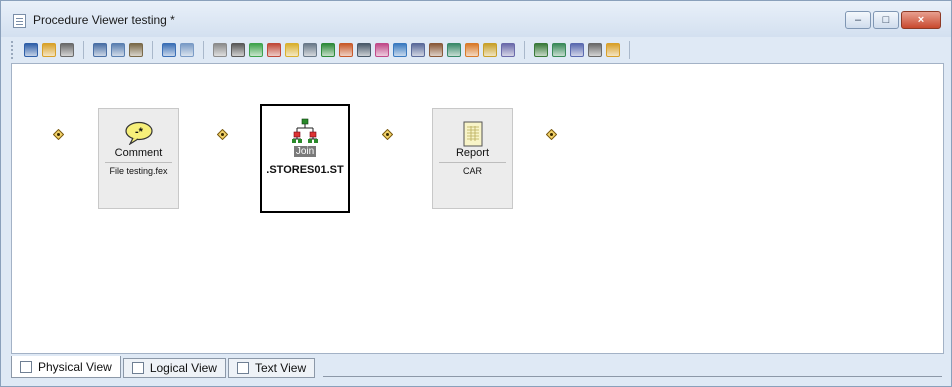 The width and height of the screenshot is (952, 387). What do you see at coordinates (100, 50) in the screenshot?
I see `cut-icon` at bounding box center [100, 50].